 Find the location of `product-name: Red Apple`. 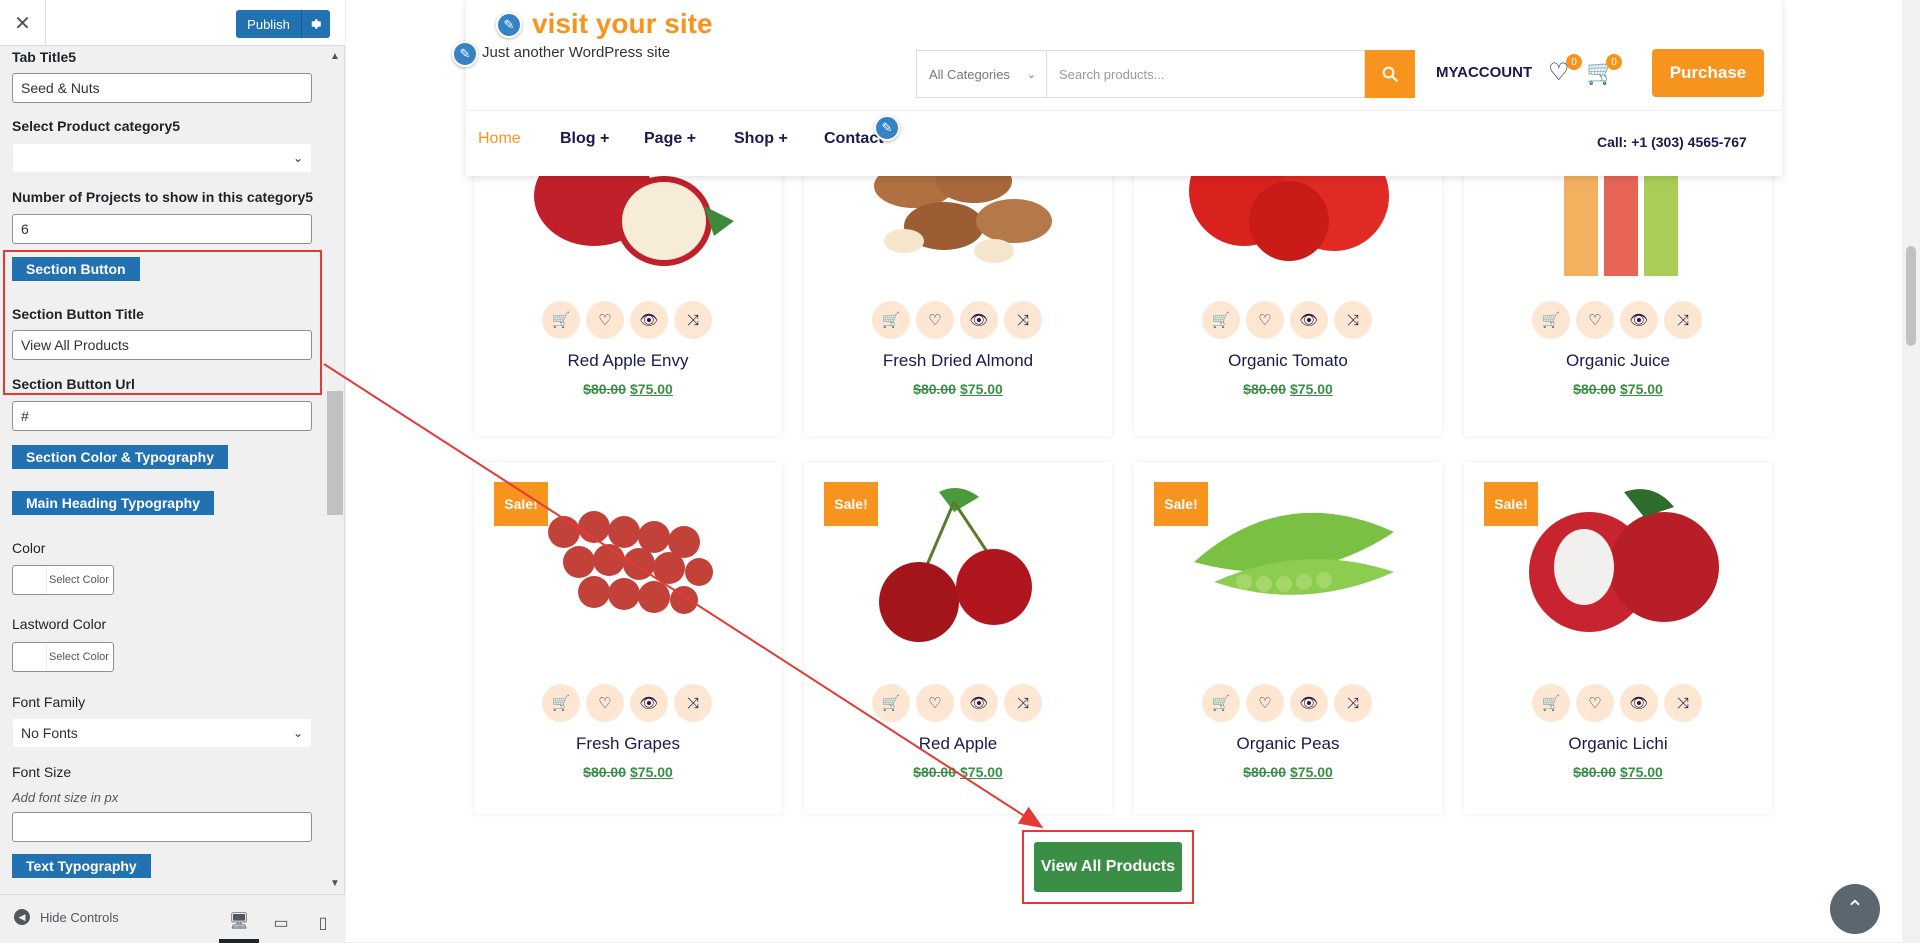

product-name: Red Apple is located at coordinates (958, 744).